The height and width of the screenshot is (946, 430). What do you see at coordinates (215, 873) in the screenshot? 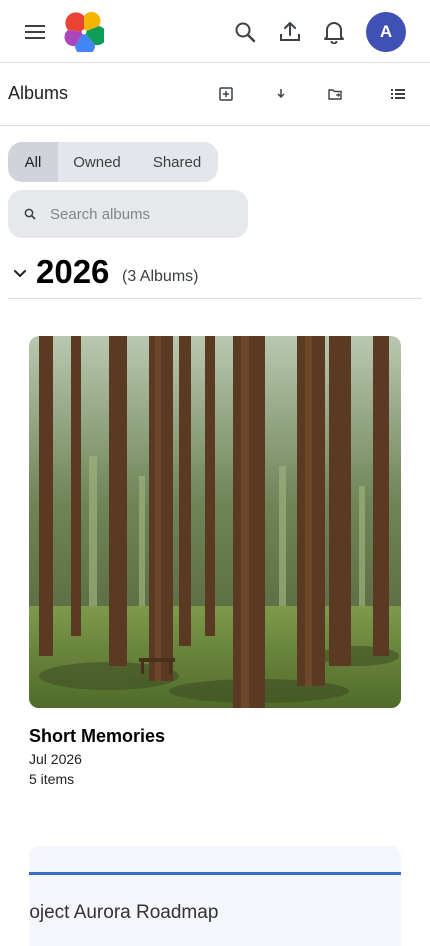
I see `document-accent-line` at bounding box center [215, 873].